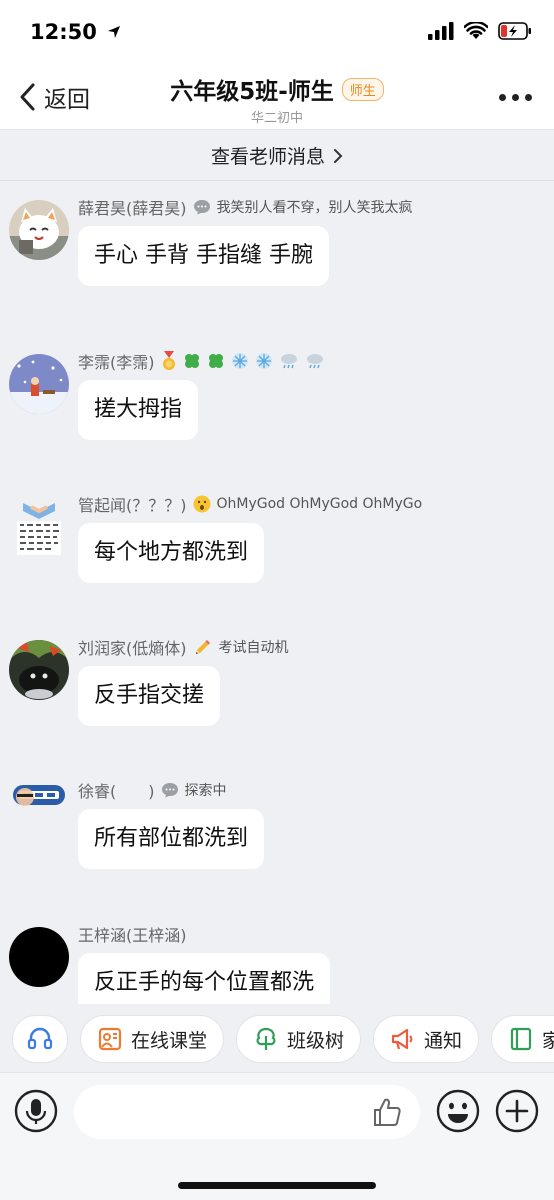 This screenshot has height=1200, width=554. Describe the element at coordinates (75, 32) in the screenshot. I see `status-time: 12:50` at that location.